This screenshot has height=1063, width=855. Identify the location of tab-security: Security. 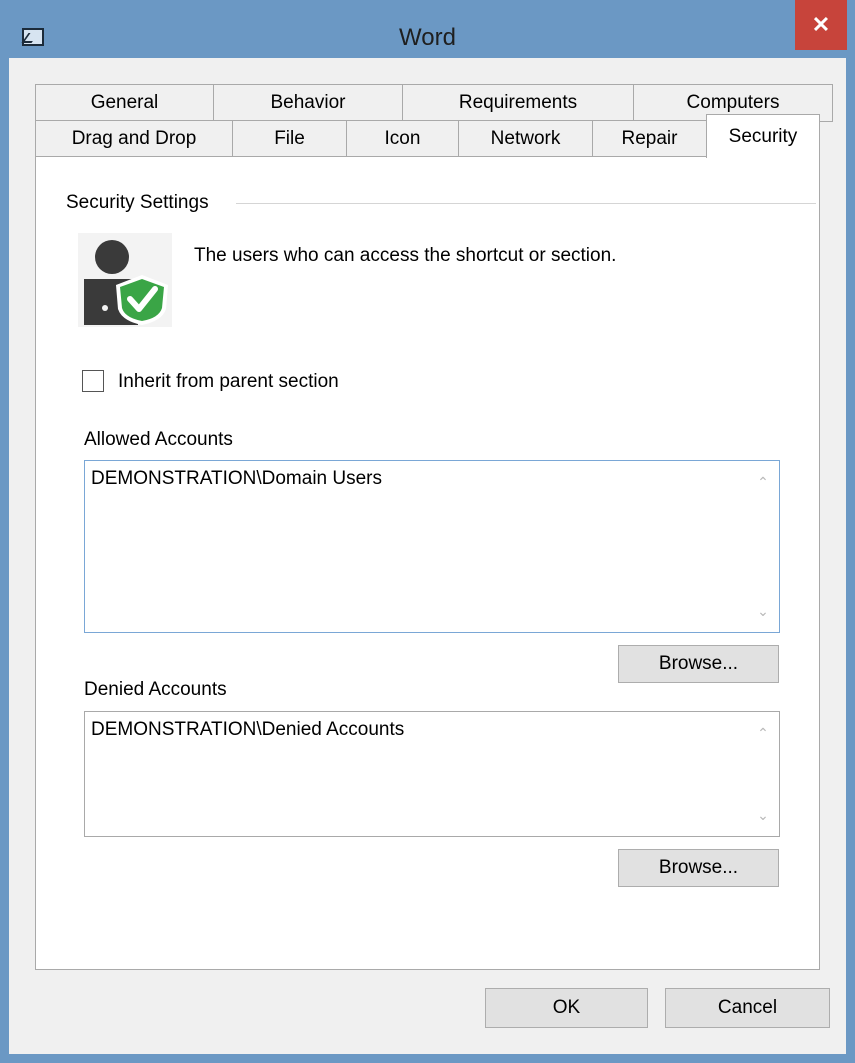
(763, 136).